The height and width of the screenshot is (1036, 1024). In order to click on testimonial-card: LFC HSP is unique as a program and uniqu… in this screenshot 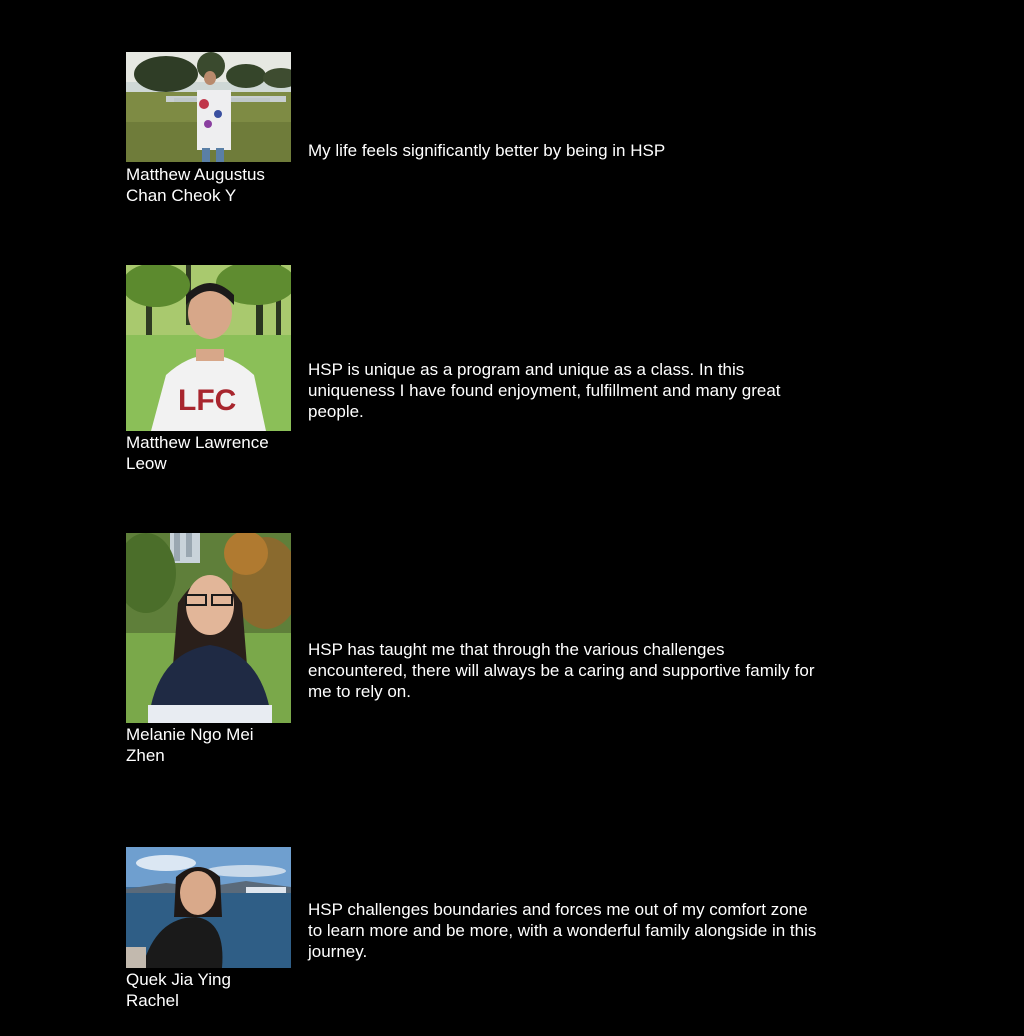, I will do `click(476, 370)`.